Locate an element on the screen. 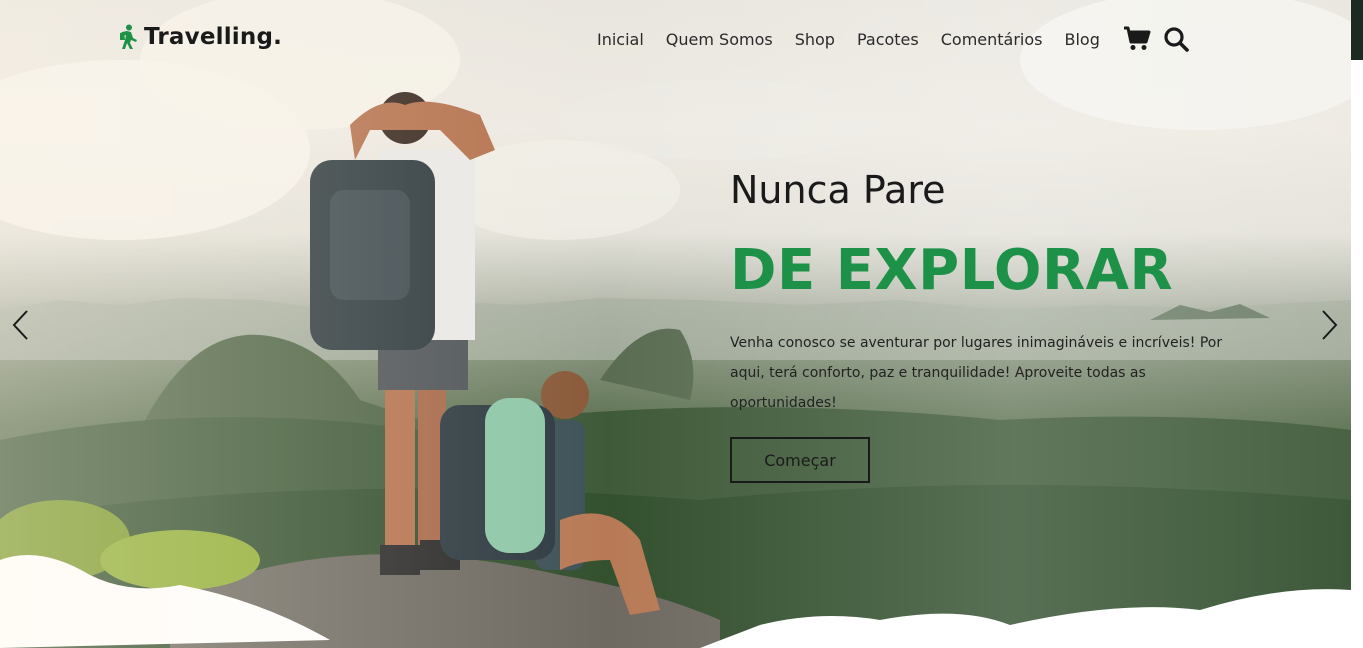 The width and height of the screenshot is (1363, 648). hero-title: DE EXPLORAR is located at coordinates (952, 270).